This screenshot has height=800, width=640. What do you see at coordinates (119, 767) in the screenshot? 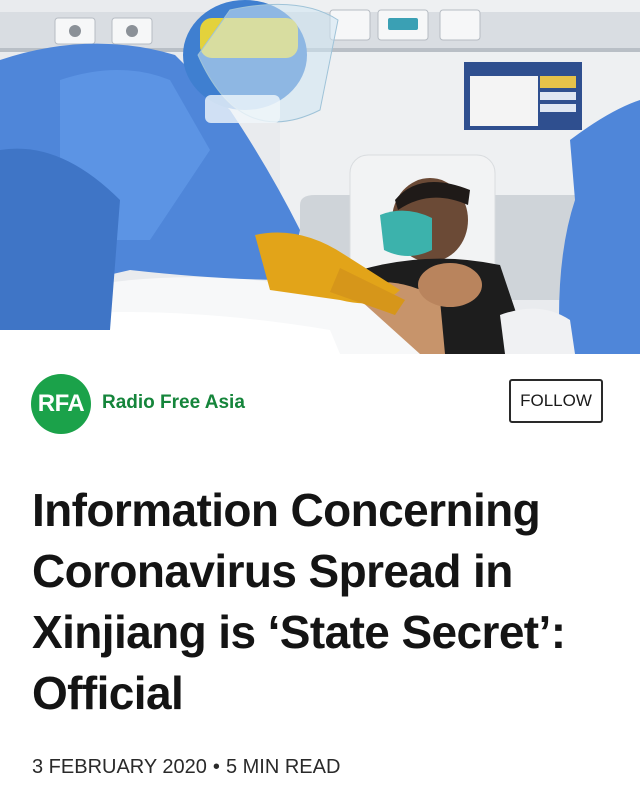
I see `article-date: 3 FEBRUARY 2020` at bounding box center [119, 767].